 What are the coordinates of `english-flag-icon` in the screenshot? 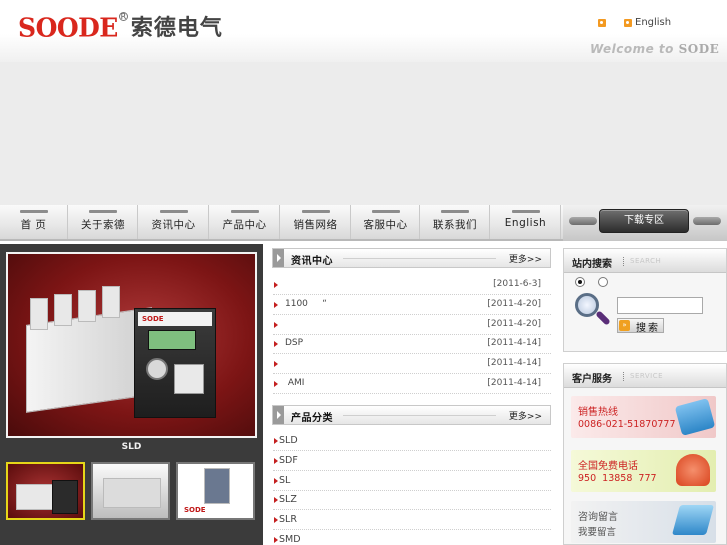 It's located at (628, 22).